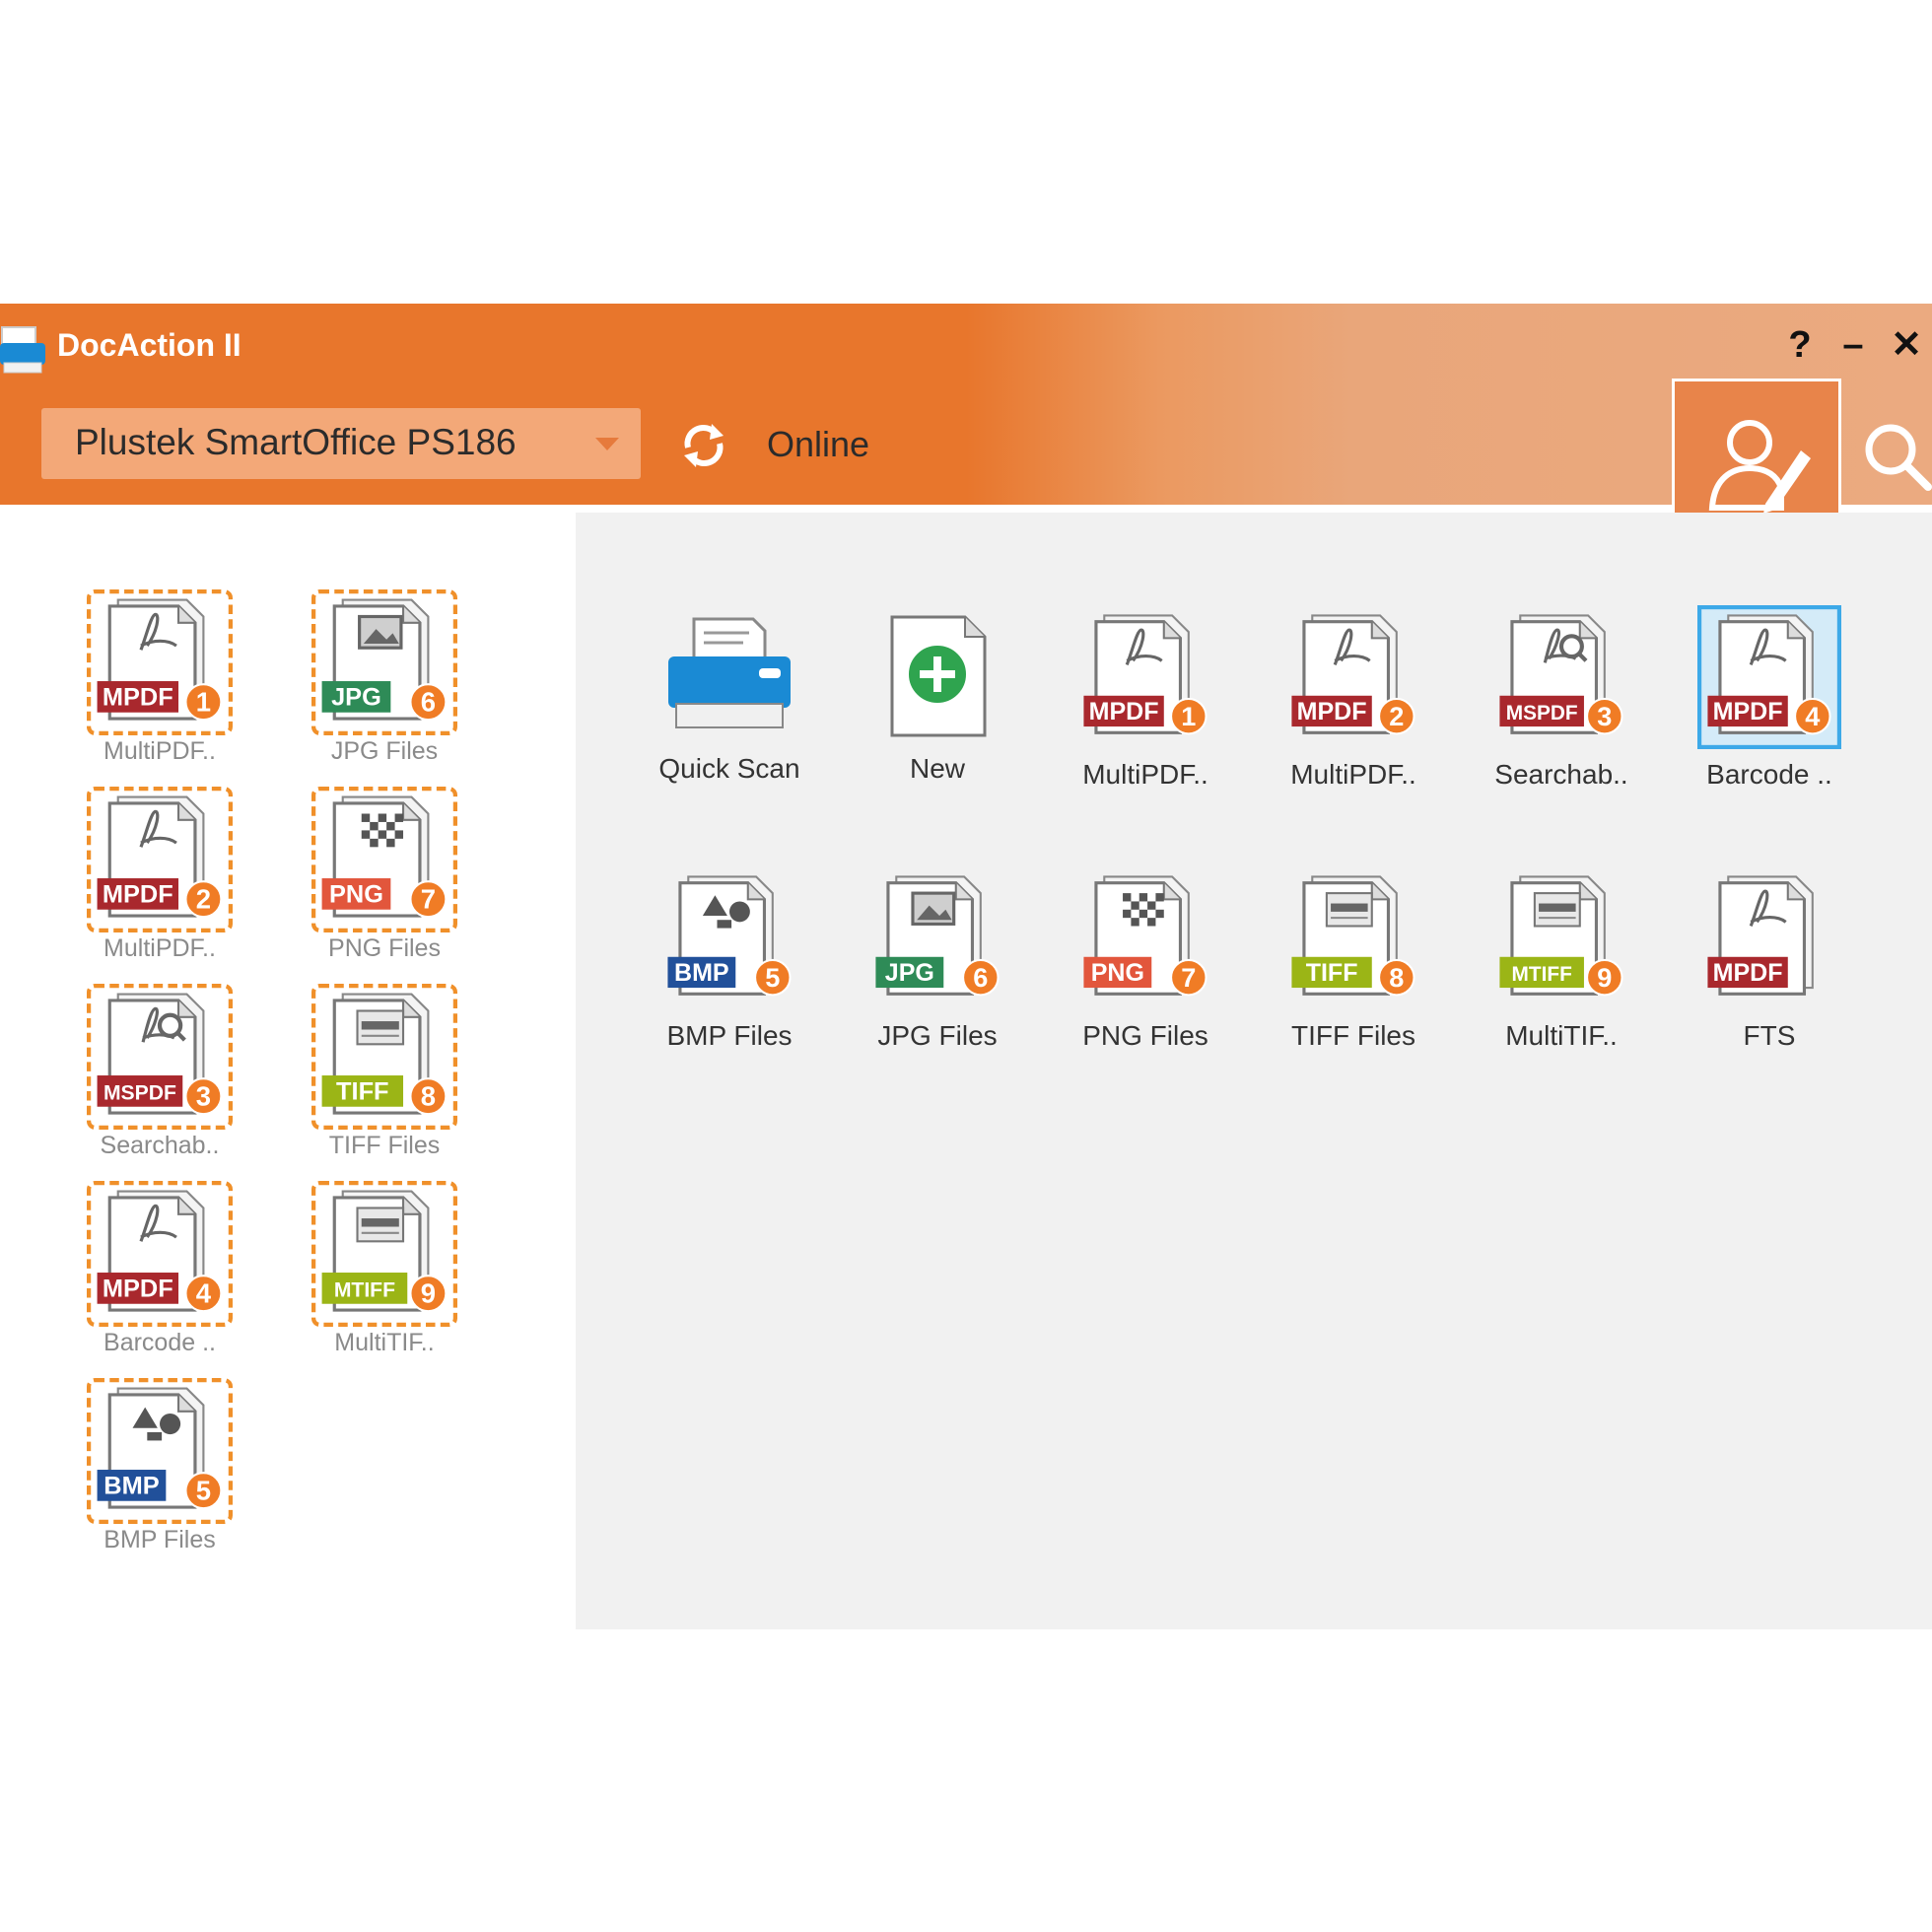 The width and height of the screenshot is (1932, 1932). Describe the element at coordinates (385, 1343) in the screenshot. I see `shortcut-label: MultiTIF..` at that location.